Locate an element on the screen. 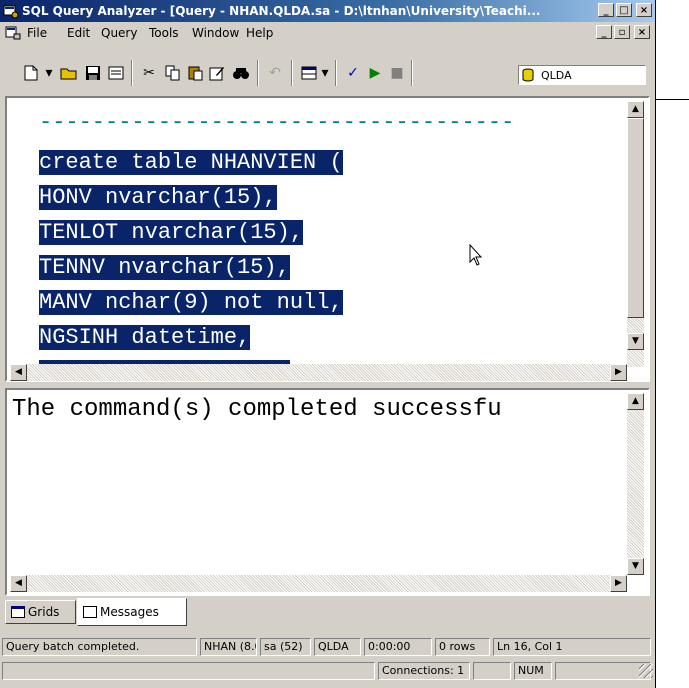  code-line: TENLOT nvarchar(15), is located at coordinates (171, 232).